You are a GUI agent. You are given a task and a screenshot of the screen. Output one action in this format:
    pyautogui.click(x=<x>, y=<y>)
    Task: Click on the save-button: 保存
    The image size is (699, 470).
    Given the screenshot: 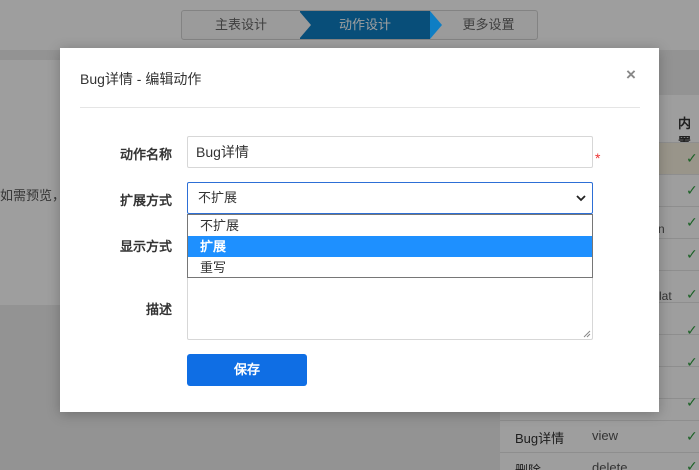 What is the action you would take?
    pyautogui.click(x=247, y=370)
    